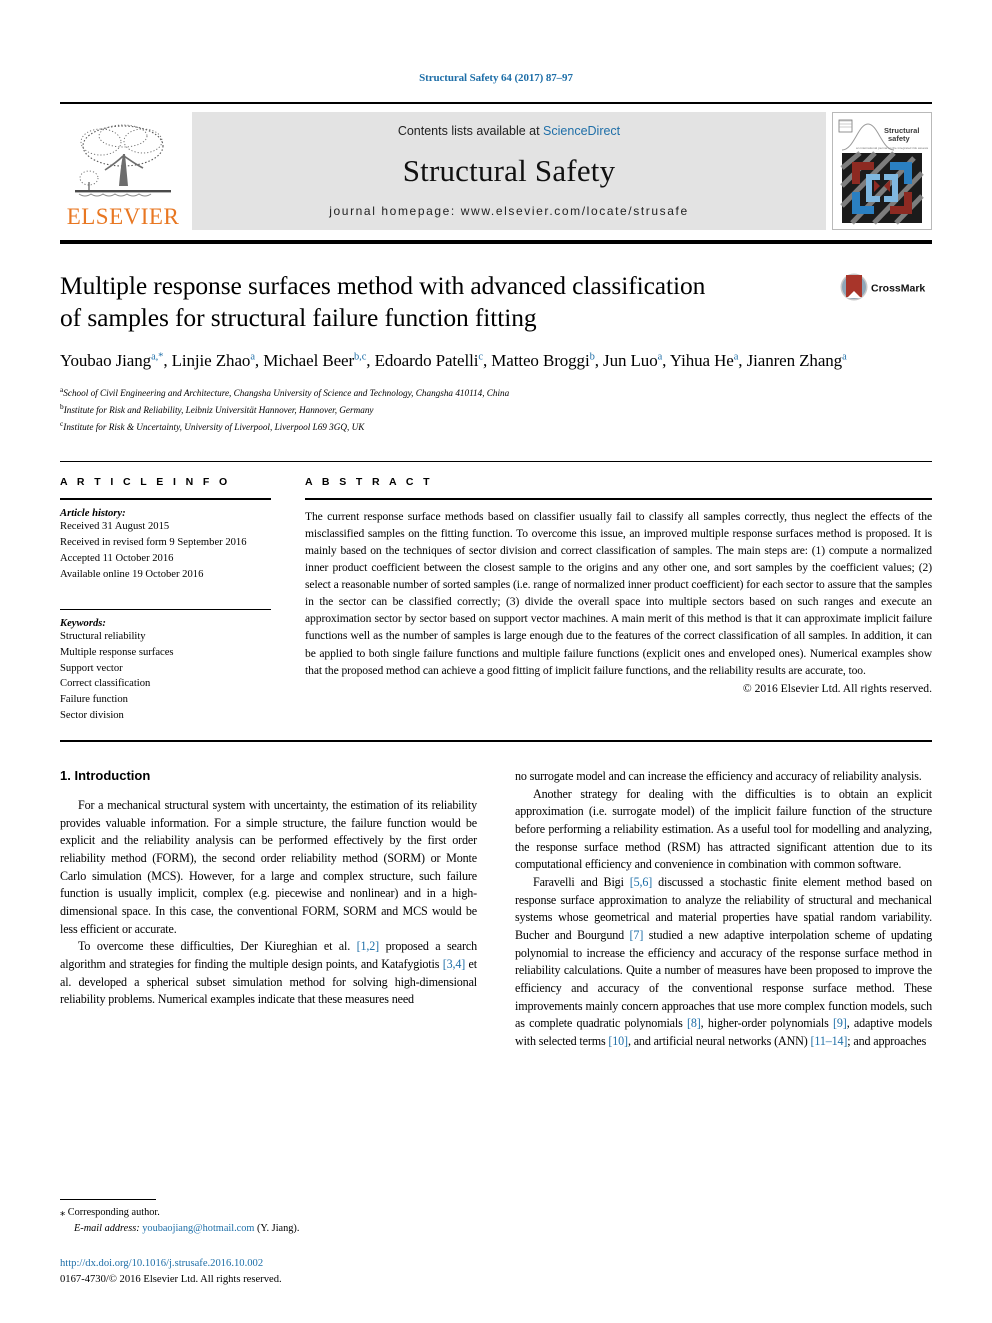 Image resolution: width=992 pixels, height=1323 pixels. What do you see at coordinates (157, 357) in the screenshot?
I see `author-affiliation-mark: a,*` at bounding box center [157, 357].